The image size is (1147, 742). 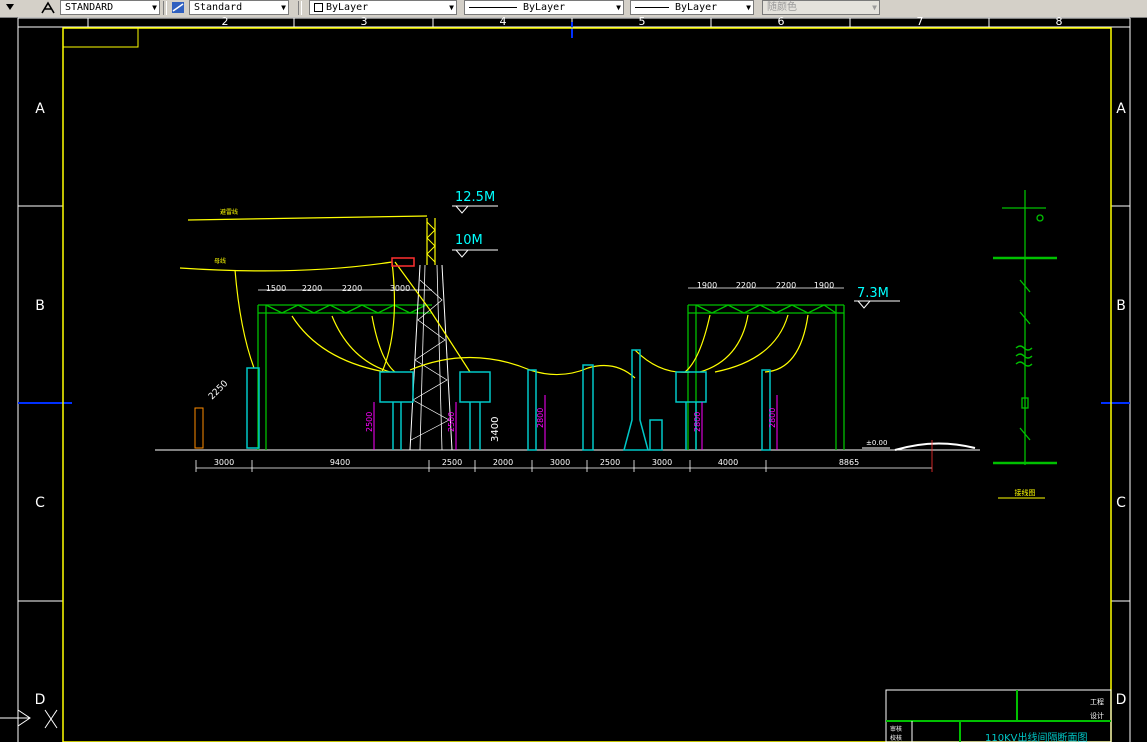 What do you see at coordinates (340, 462) in the screenshot?
I see `bottom-dimension-label: 9400` at bounding box center [340, 462].